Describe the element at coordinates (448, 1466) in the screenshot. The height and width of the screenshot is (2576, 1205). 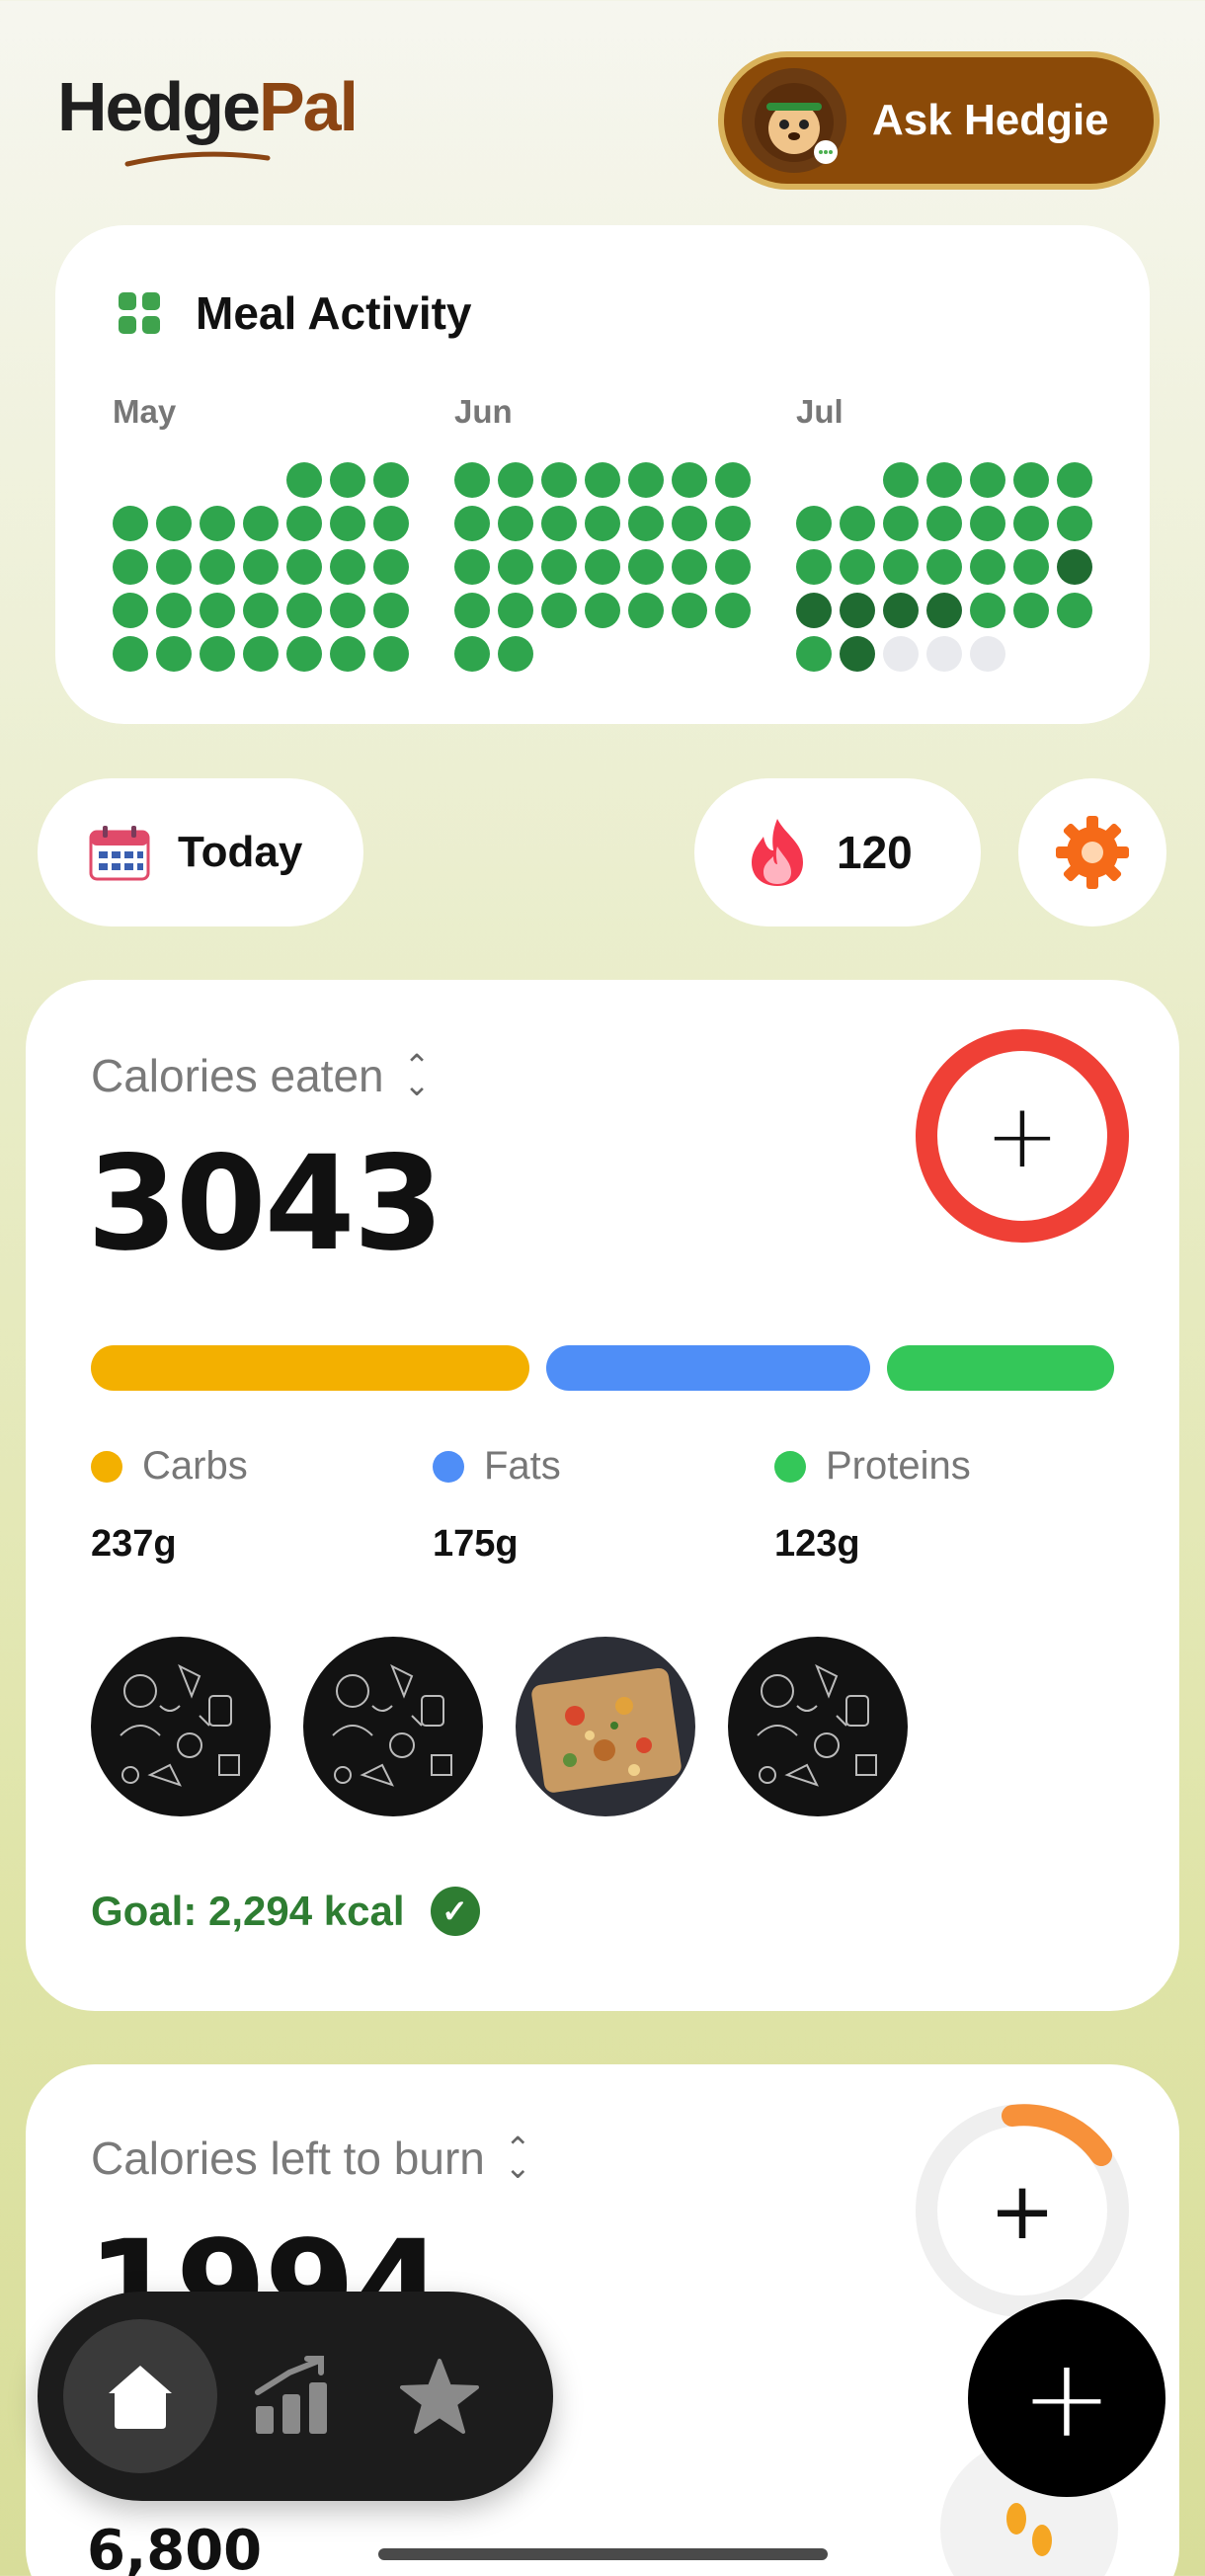
I see `fats-dot-icon` at that location.